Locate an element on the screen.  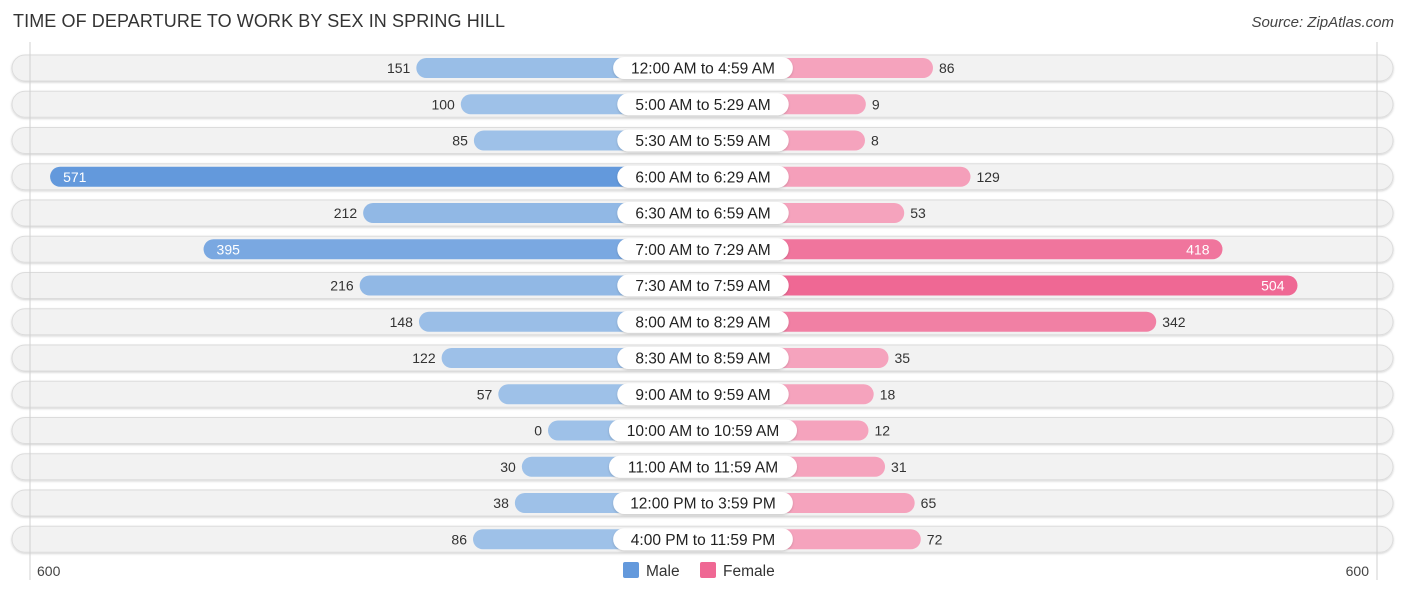
row: 30 31 11:00 AM to 11:59 AM is located at coordinates (703, 466).